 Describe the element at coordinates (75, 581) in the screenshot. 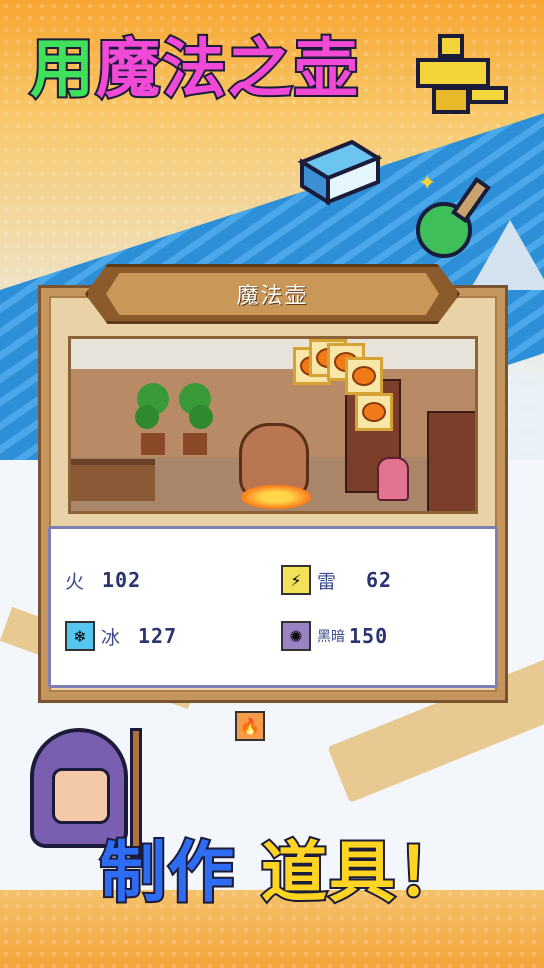

I see `stat-label: 火` at that location.